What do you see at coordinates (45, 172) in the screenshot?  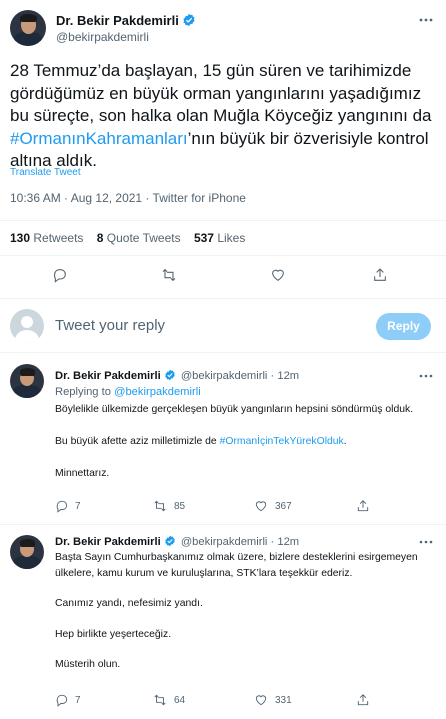 I see `translate-tweet-link: Translate Tweet` at bounding box center [45, 172].